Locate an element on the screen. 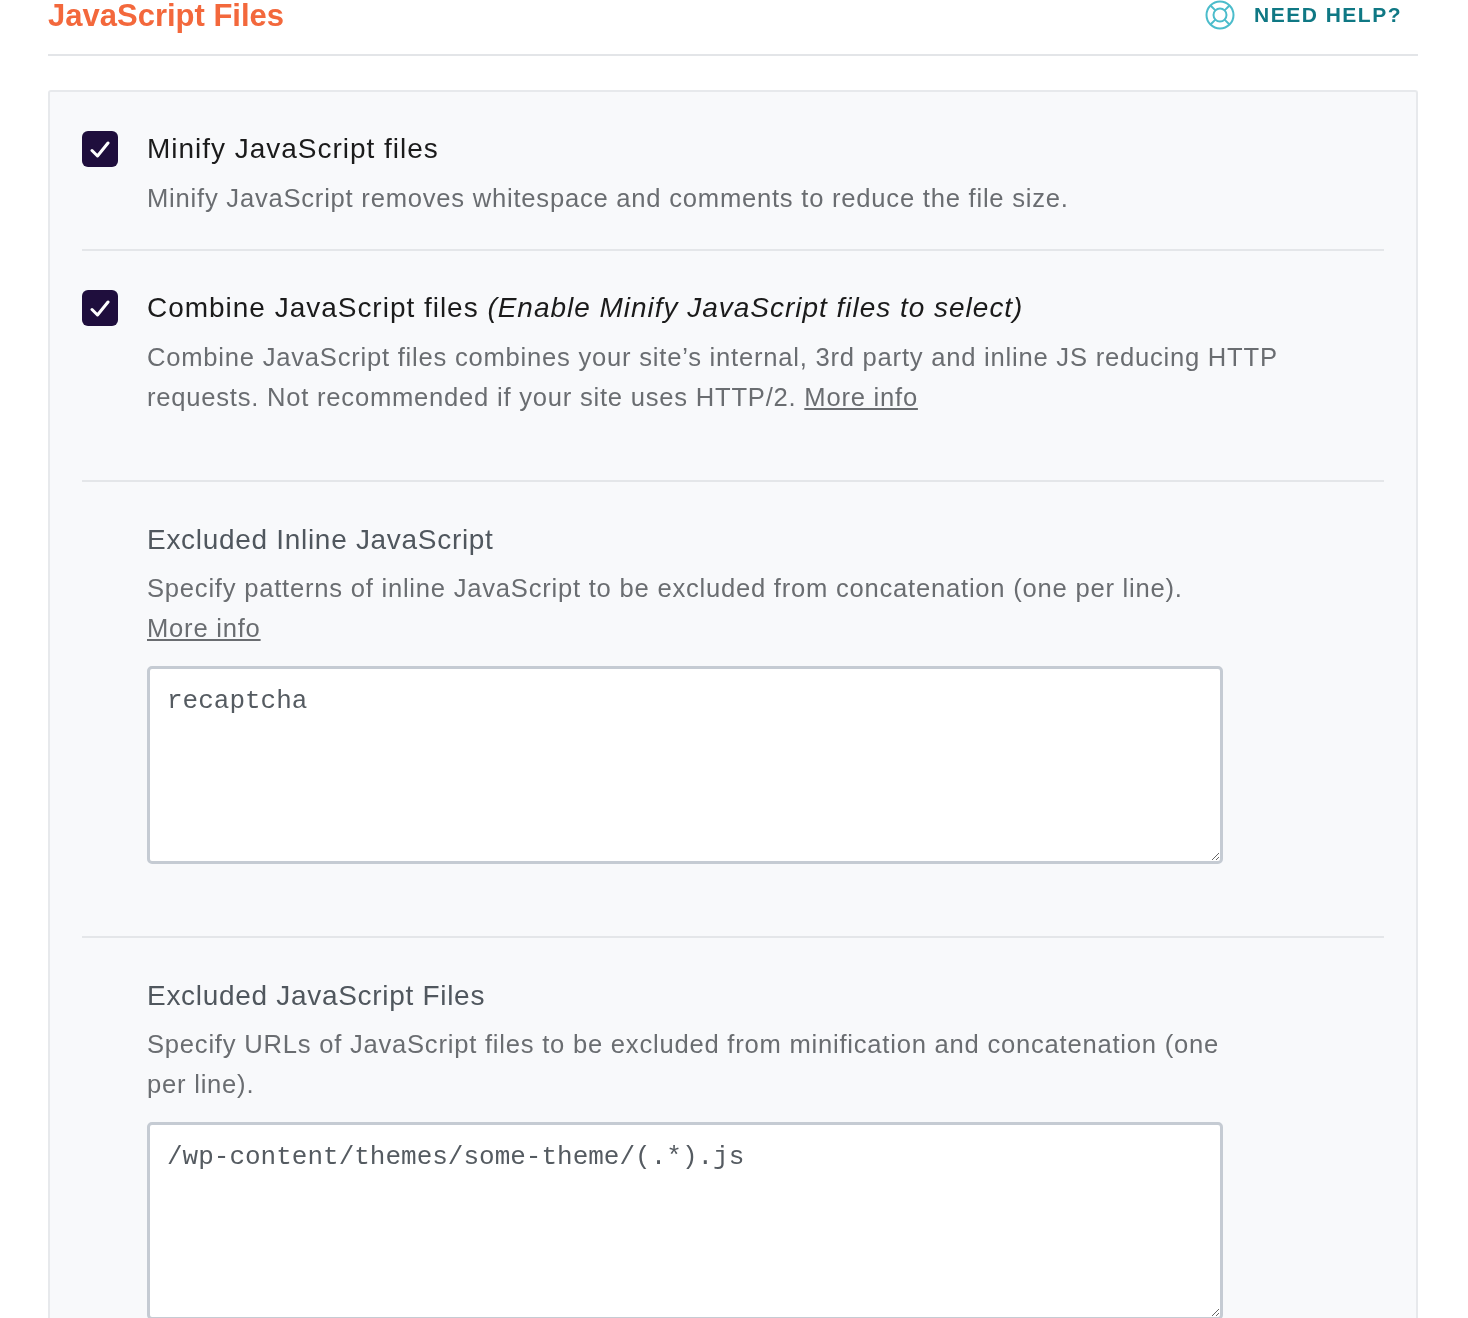 This screenshot has width=1468, height=1318. field-description: Specify URLs of JavaScript files to be excluded from minification and concatenation (one per line). is located at coordinates (683, 1064).